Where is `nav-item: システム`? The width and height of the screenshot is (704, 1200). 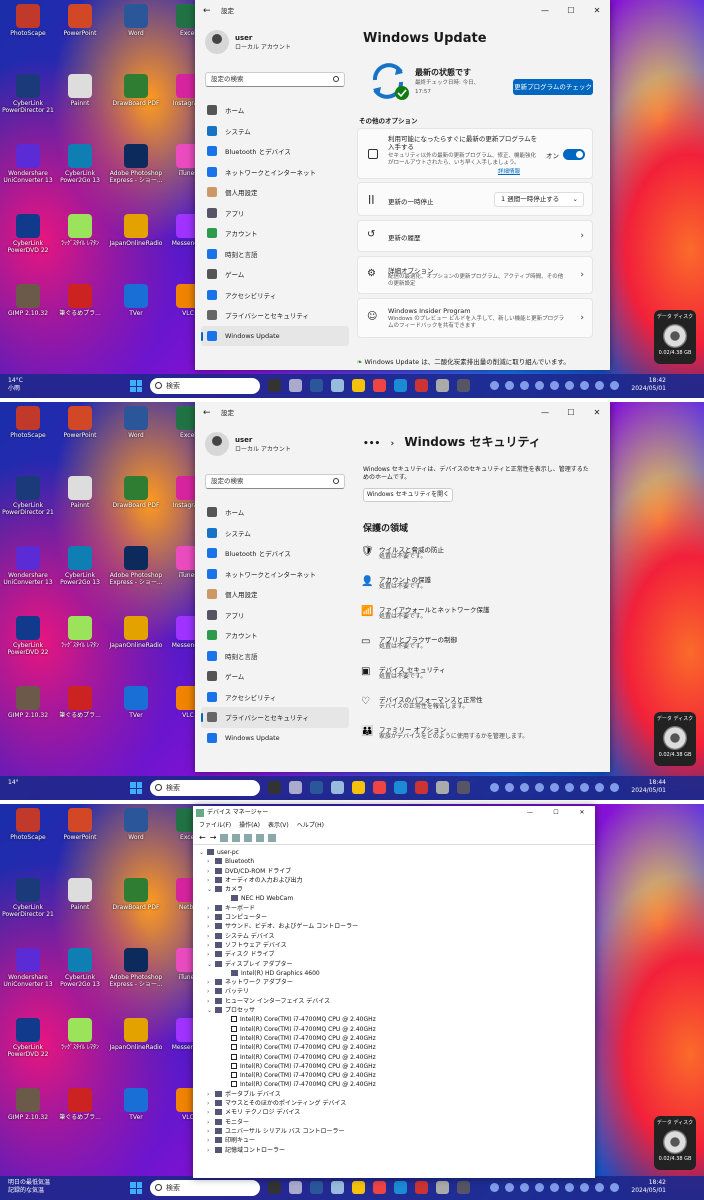 nav-item: システム is located at coordinates (275, 131).